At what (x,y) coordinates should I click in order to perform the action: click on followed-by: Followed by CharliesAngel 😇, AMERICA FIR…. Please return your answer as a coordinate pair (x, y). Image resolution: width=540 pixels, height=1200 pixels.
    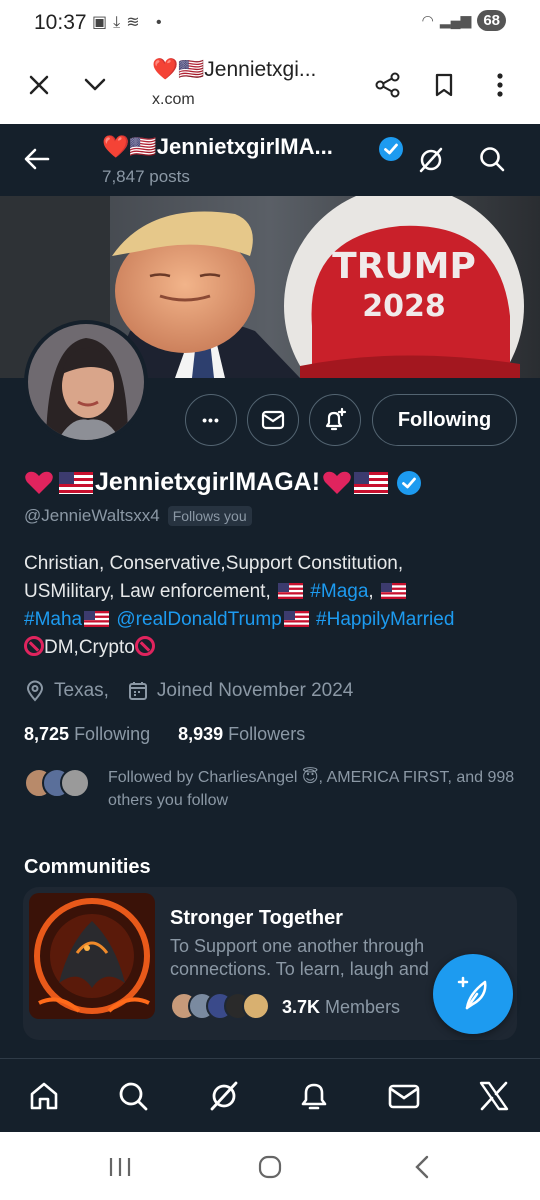
    Looking at the image, I should click on (274, 790).